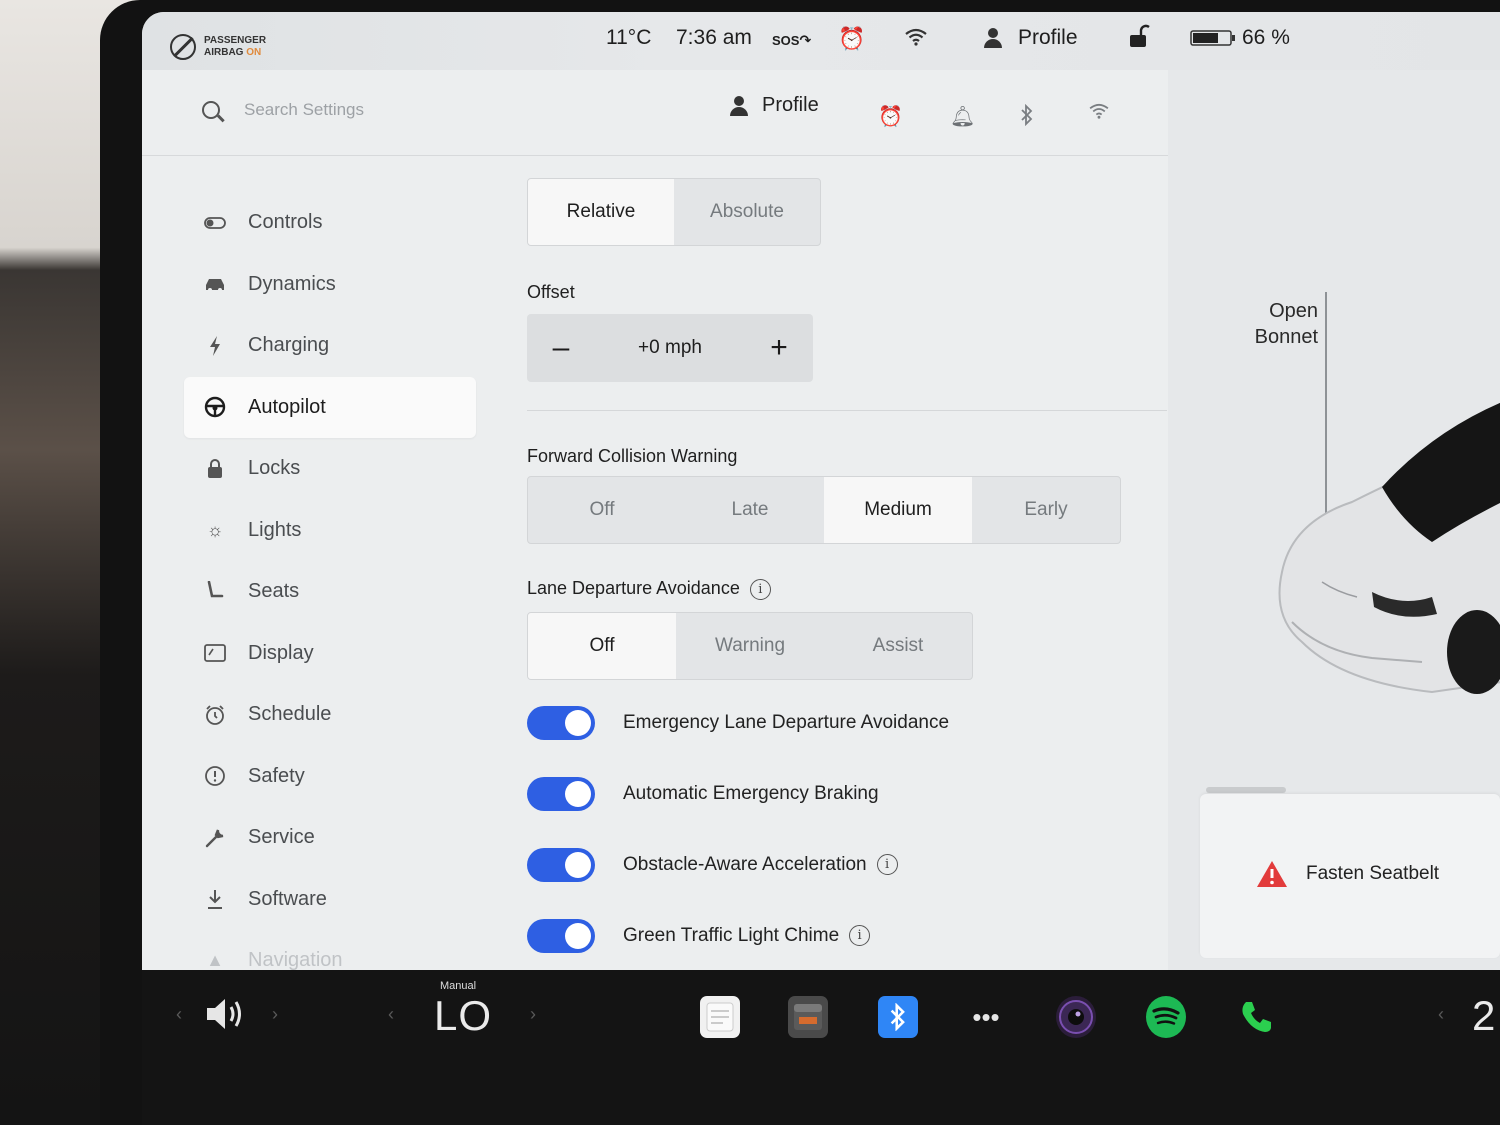 This screenshot has height=1125, width=1500. I want to click on climate-mode: Manual, so click(458, 986).